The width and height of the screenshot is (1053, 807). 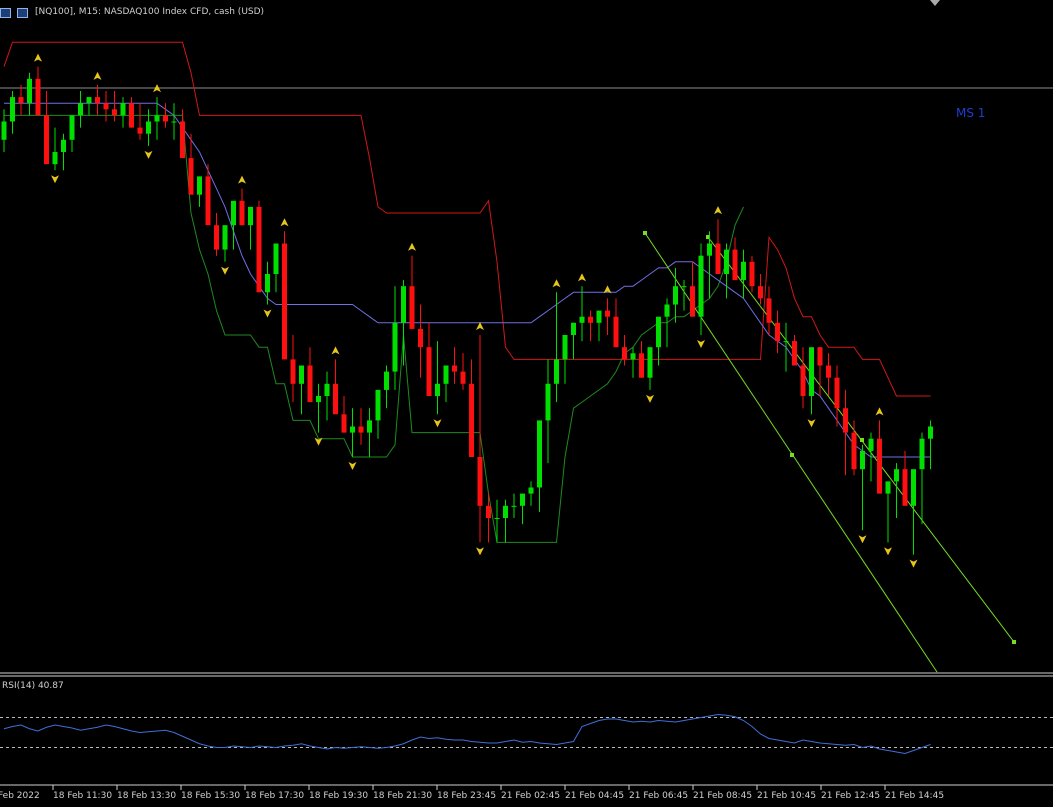 I want to click on time-tick-label: 18 Feb 17:30, so click(x=274, y=796).